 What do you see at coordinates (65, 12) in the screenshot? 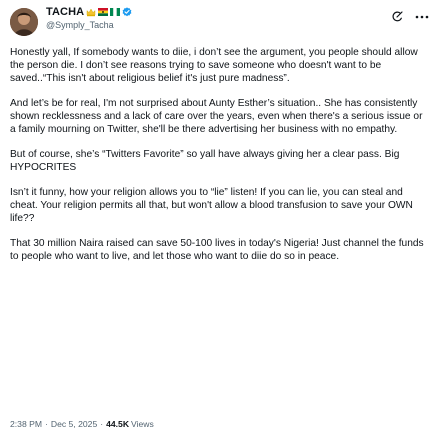
I see `author-name: TACHA` at bounding box center [65, 12].